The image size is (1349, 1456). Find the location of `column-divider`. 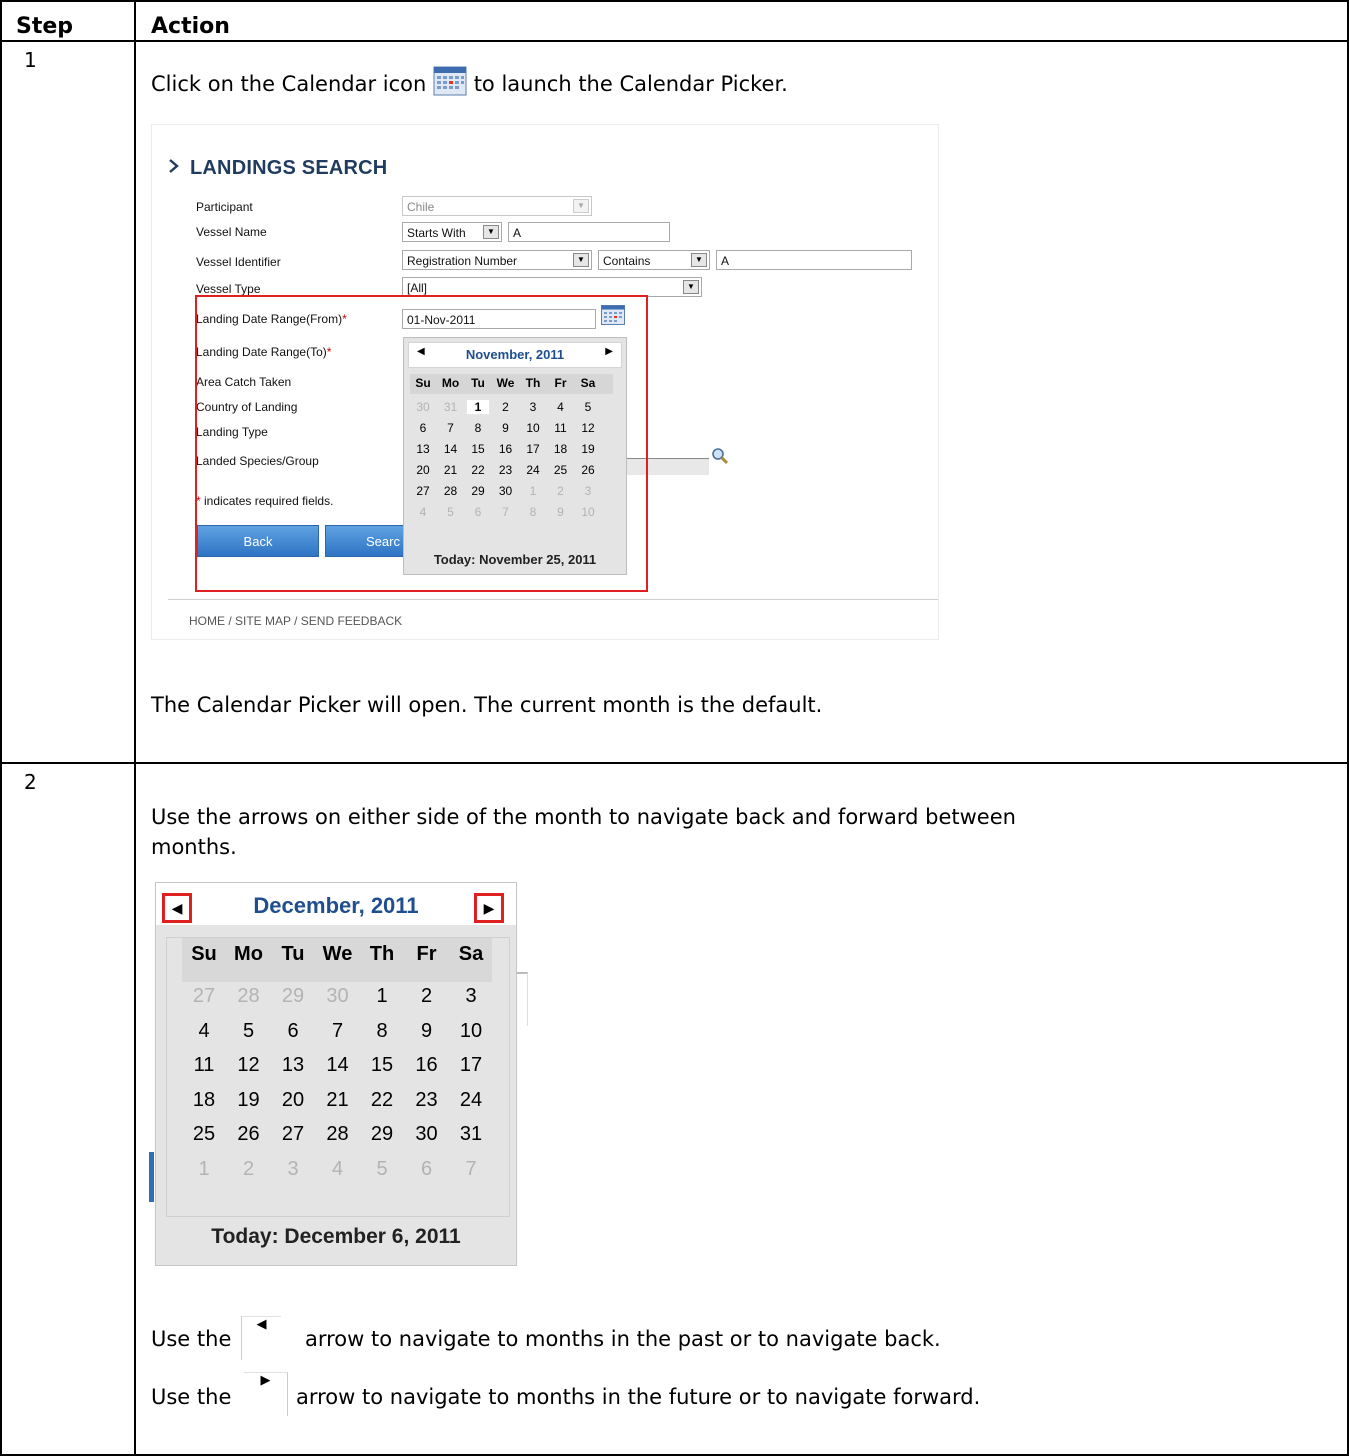

column-divider is located at coordinates (135, 728).